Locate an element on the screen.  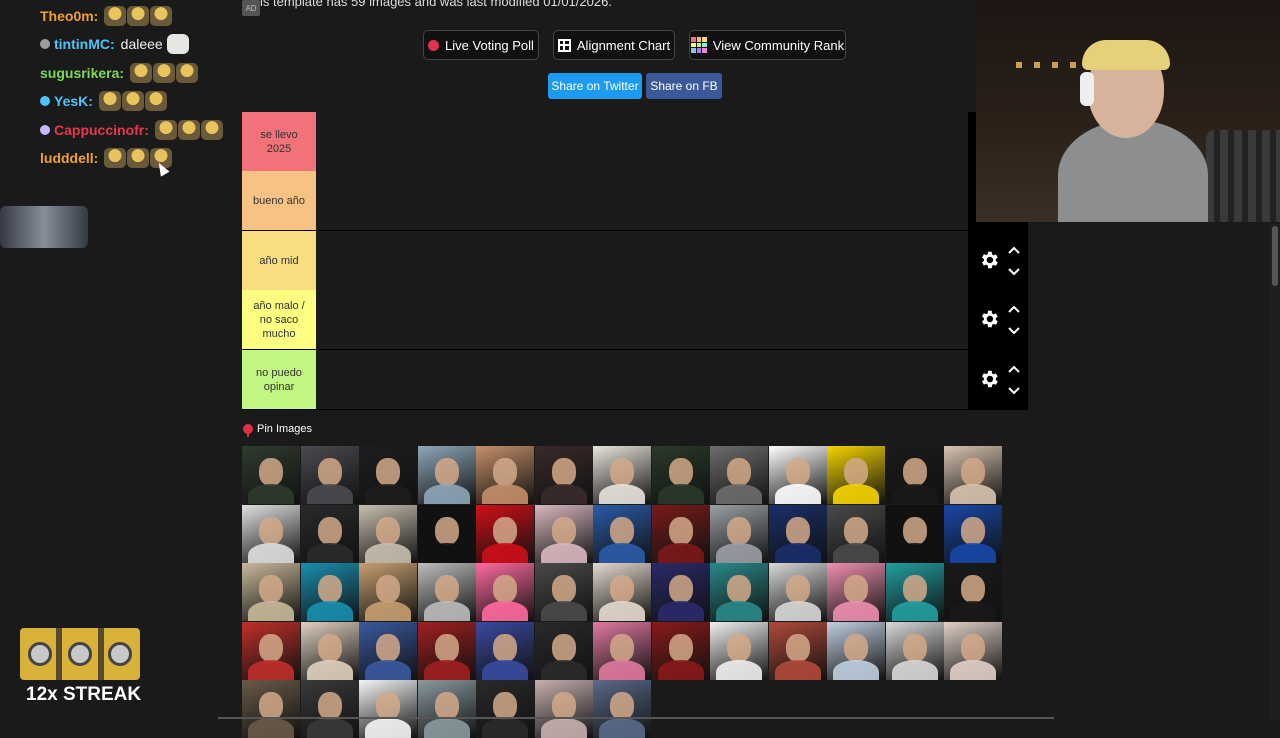
chat-username: YesK: is located at coordinates (73, 101).